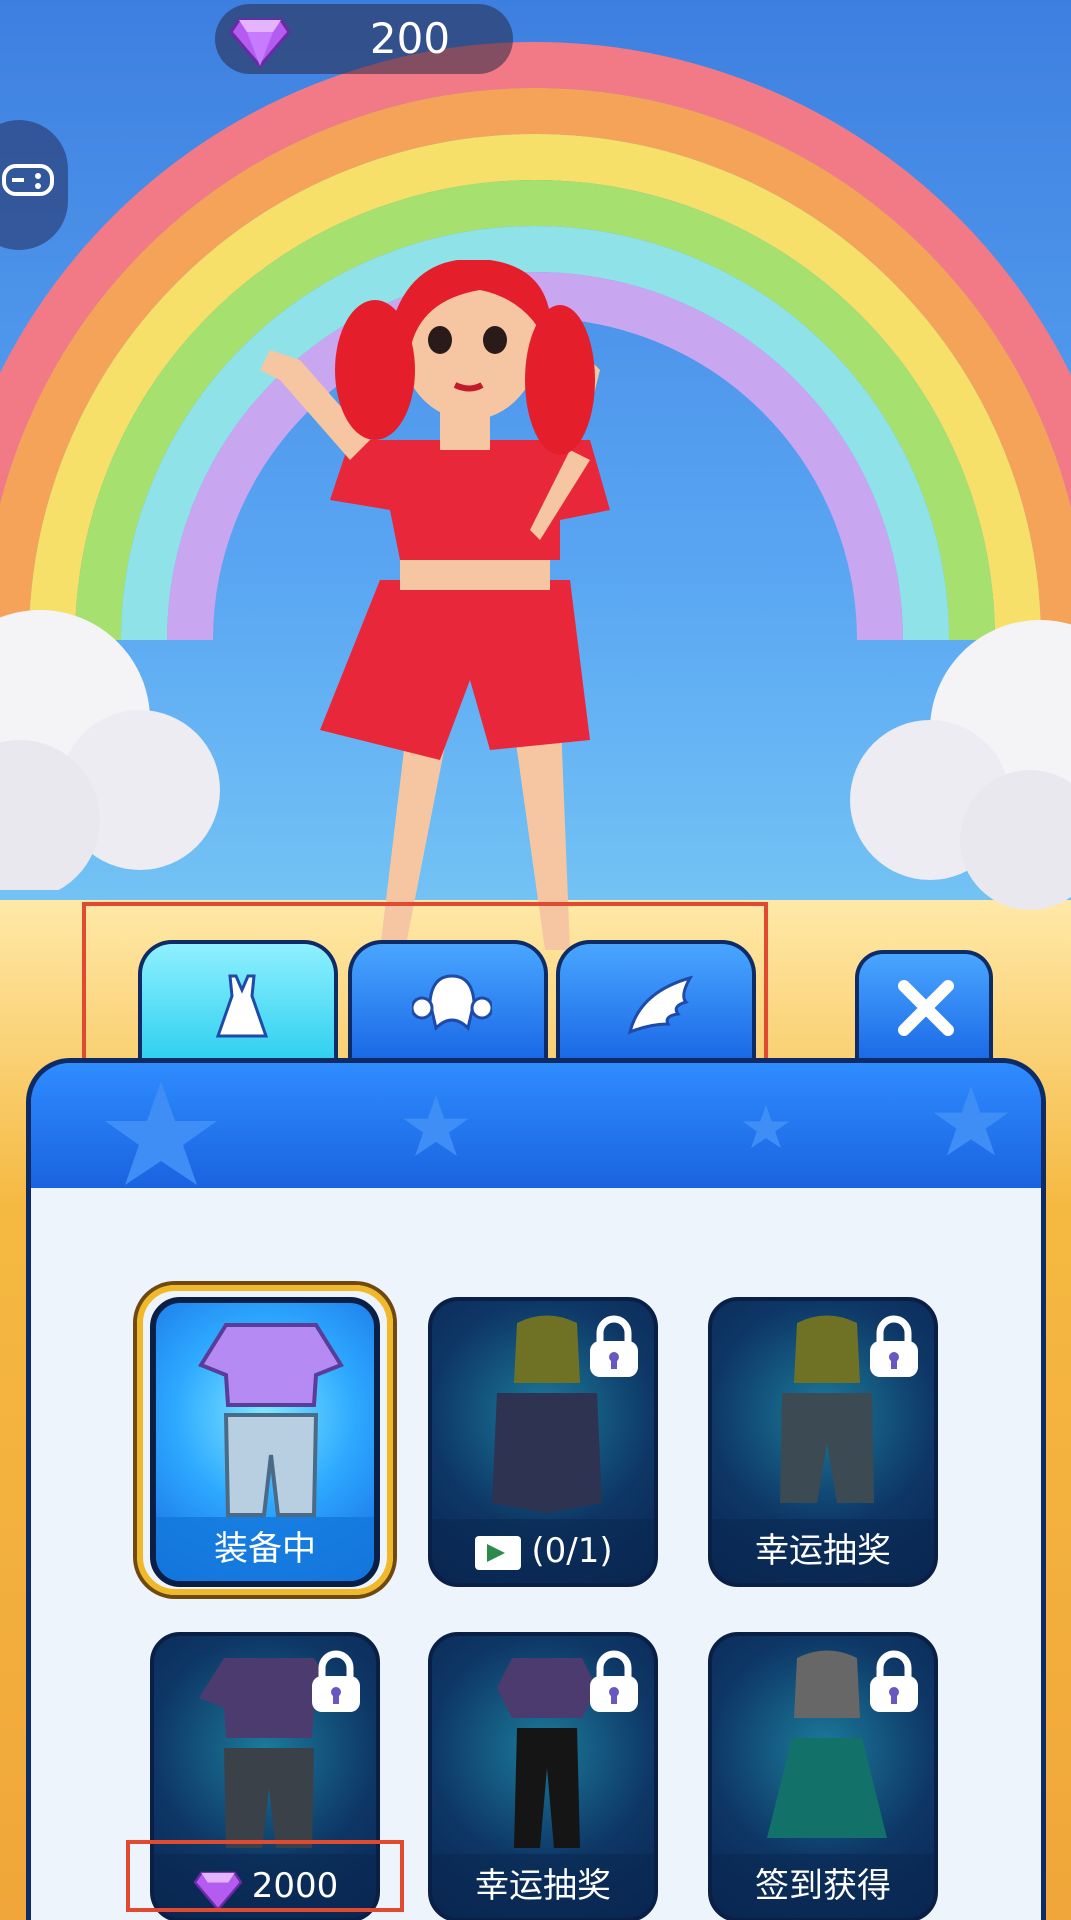 The image size is (1071, 1920). Describe the element at coordinates (265, 1549) in the screenshot. I see `item-label: 装备中` at that location.